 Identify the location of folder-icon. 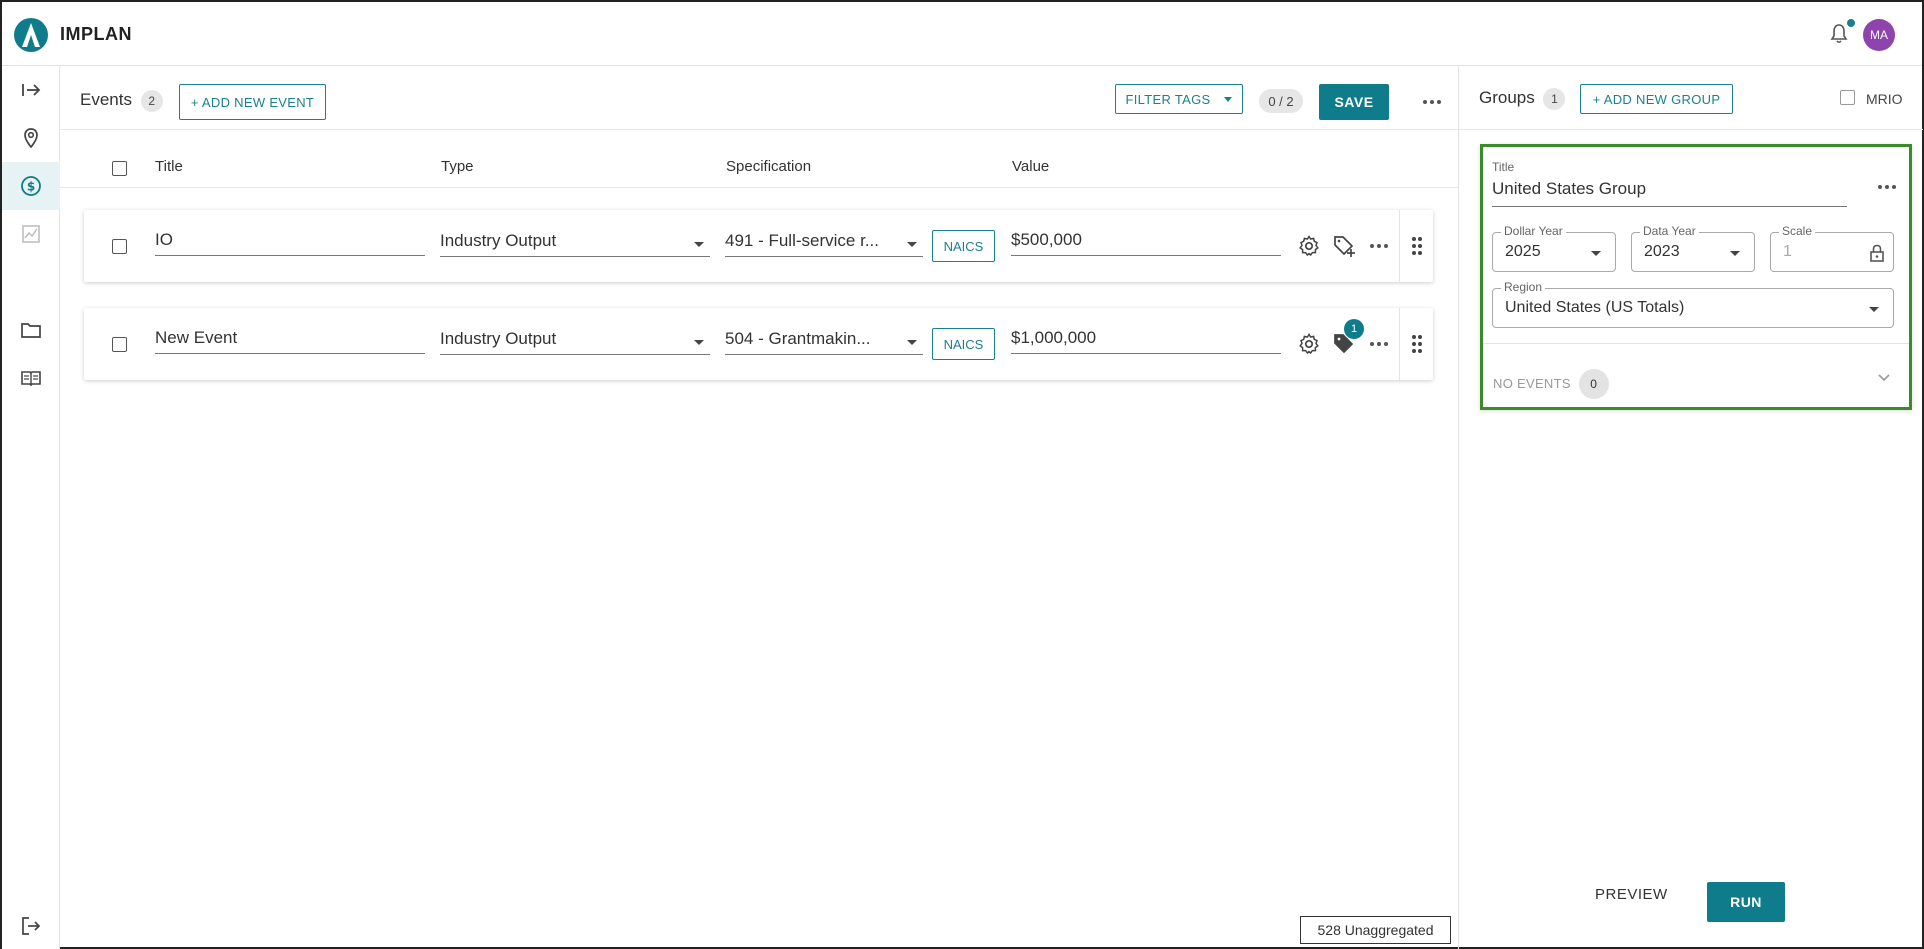
(31, 330).